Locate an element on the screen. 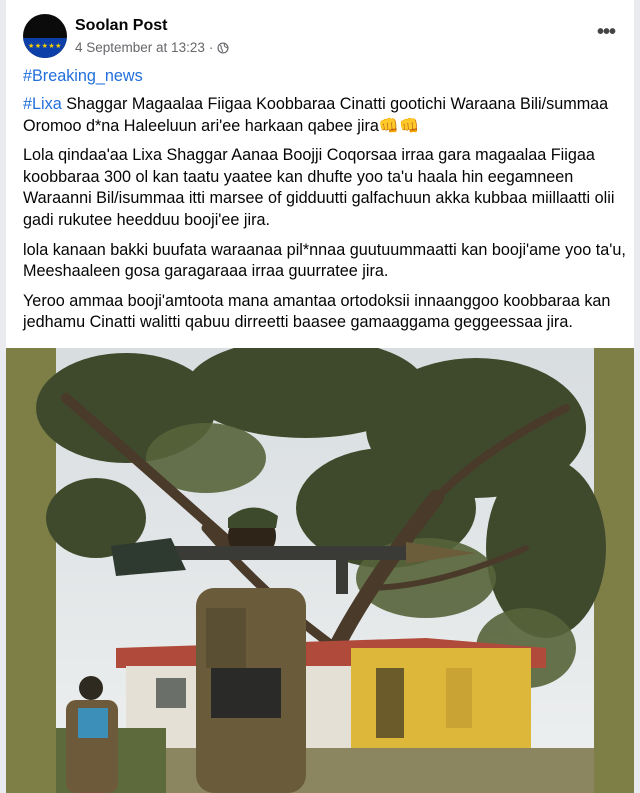 Image resolution: width=640 pixels, height=793 pixels. hashtag-breaking-news: #Breaking_news is located at coordinates (327, 80).